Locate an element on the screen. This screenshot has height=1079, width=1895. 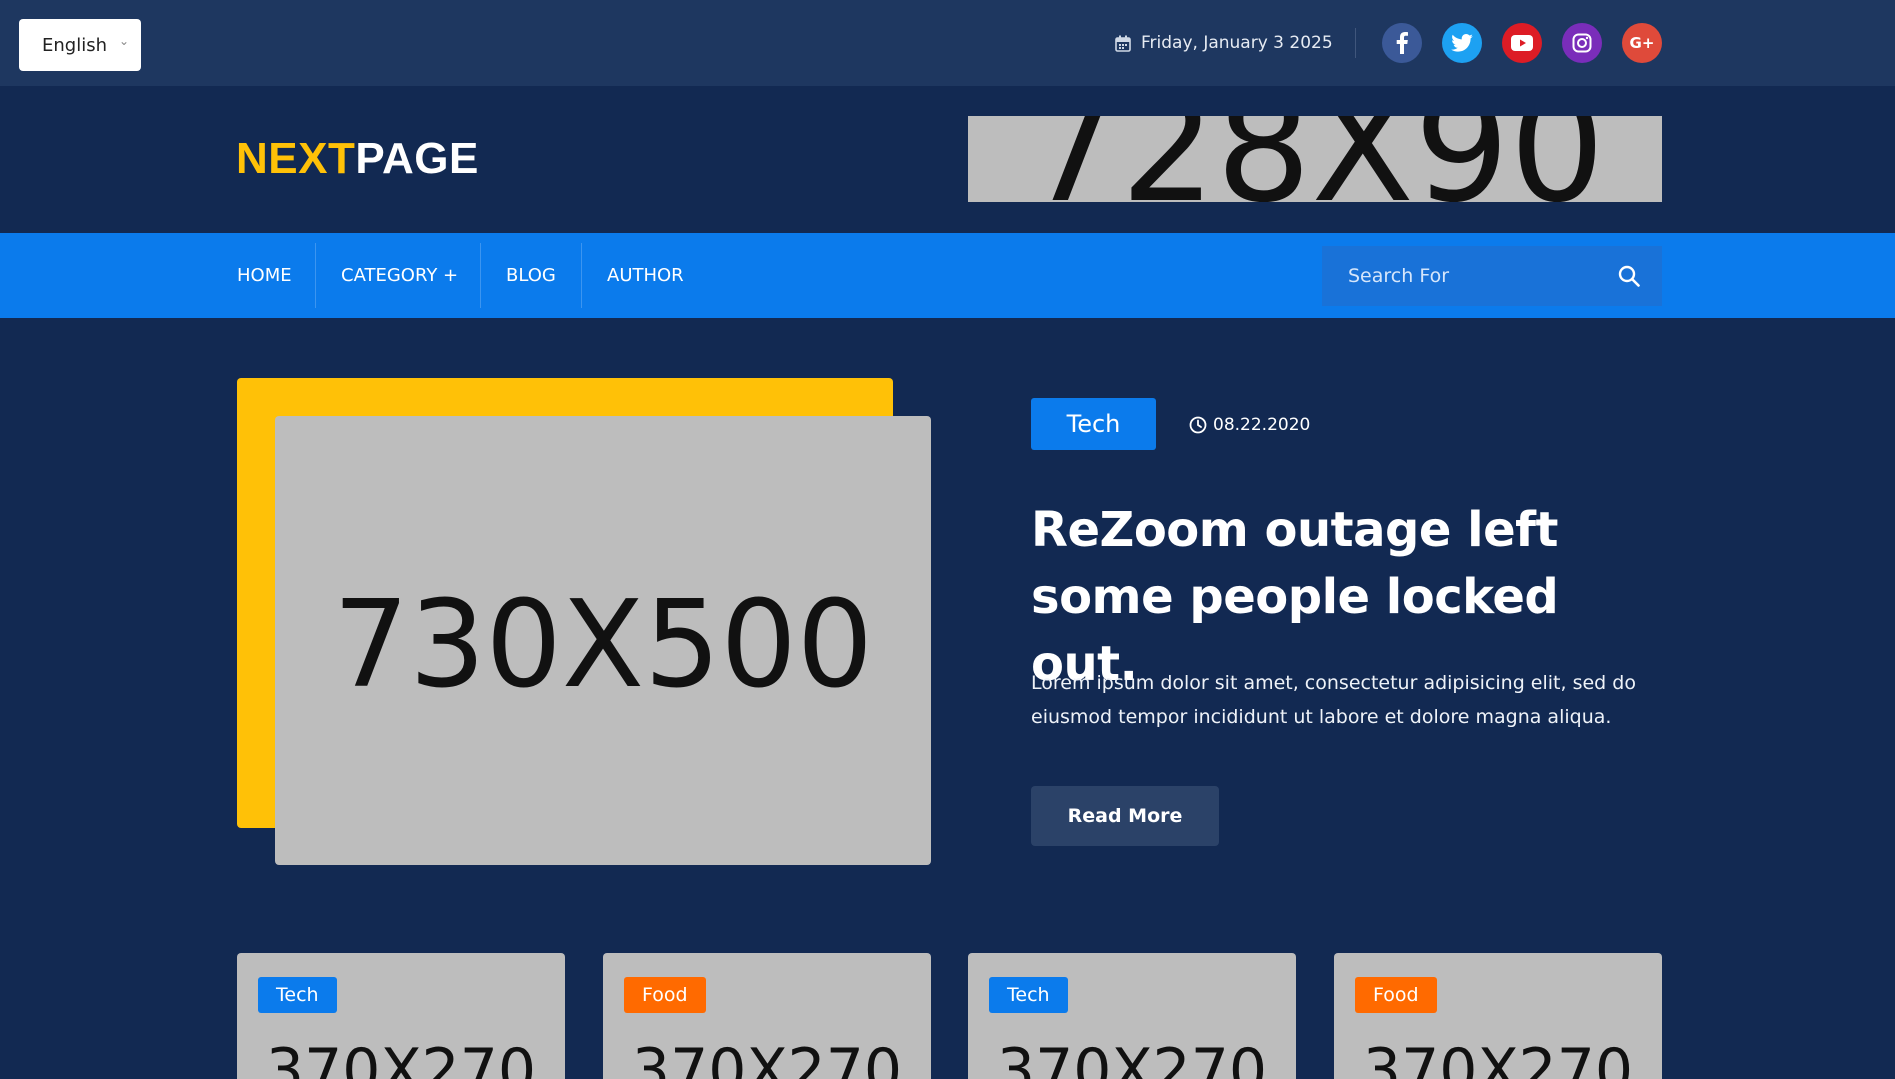
top-date: Friday, January 3 2025 is located at coordinates (1224, 43).